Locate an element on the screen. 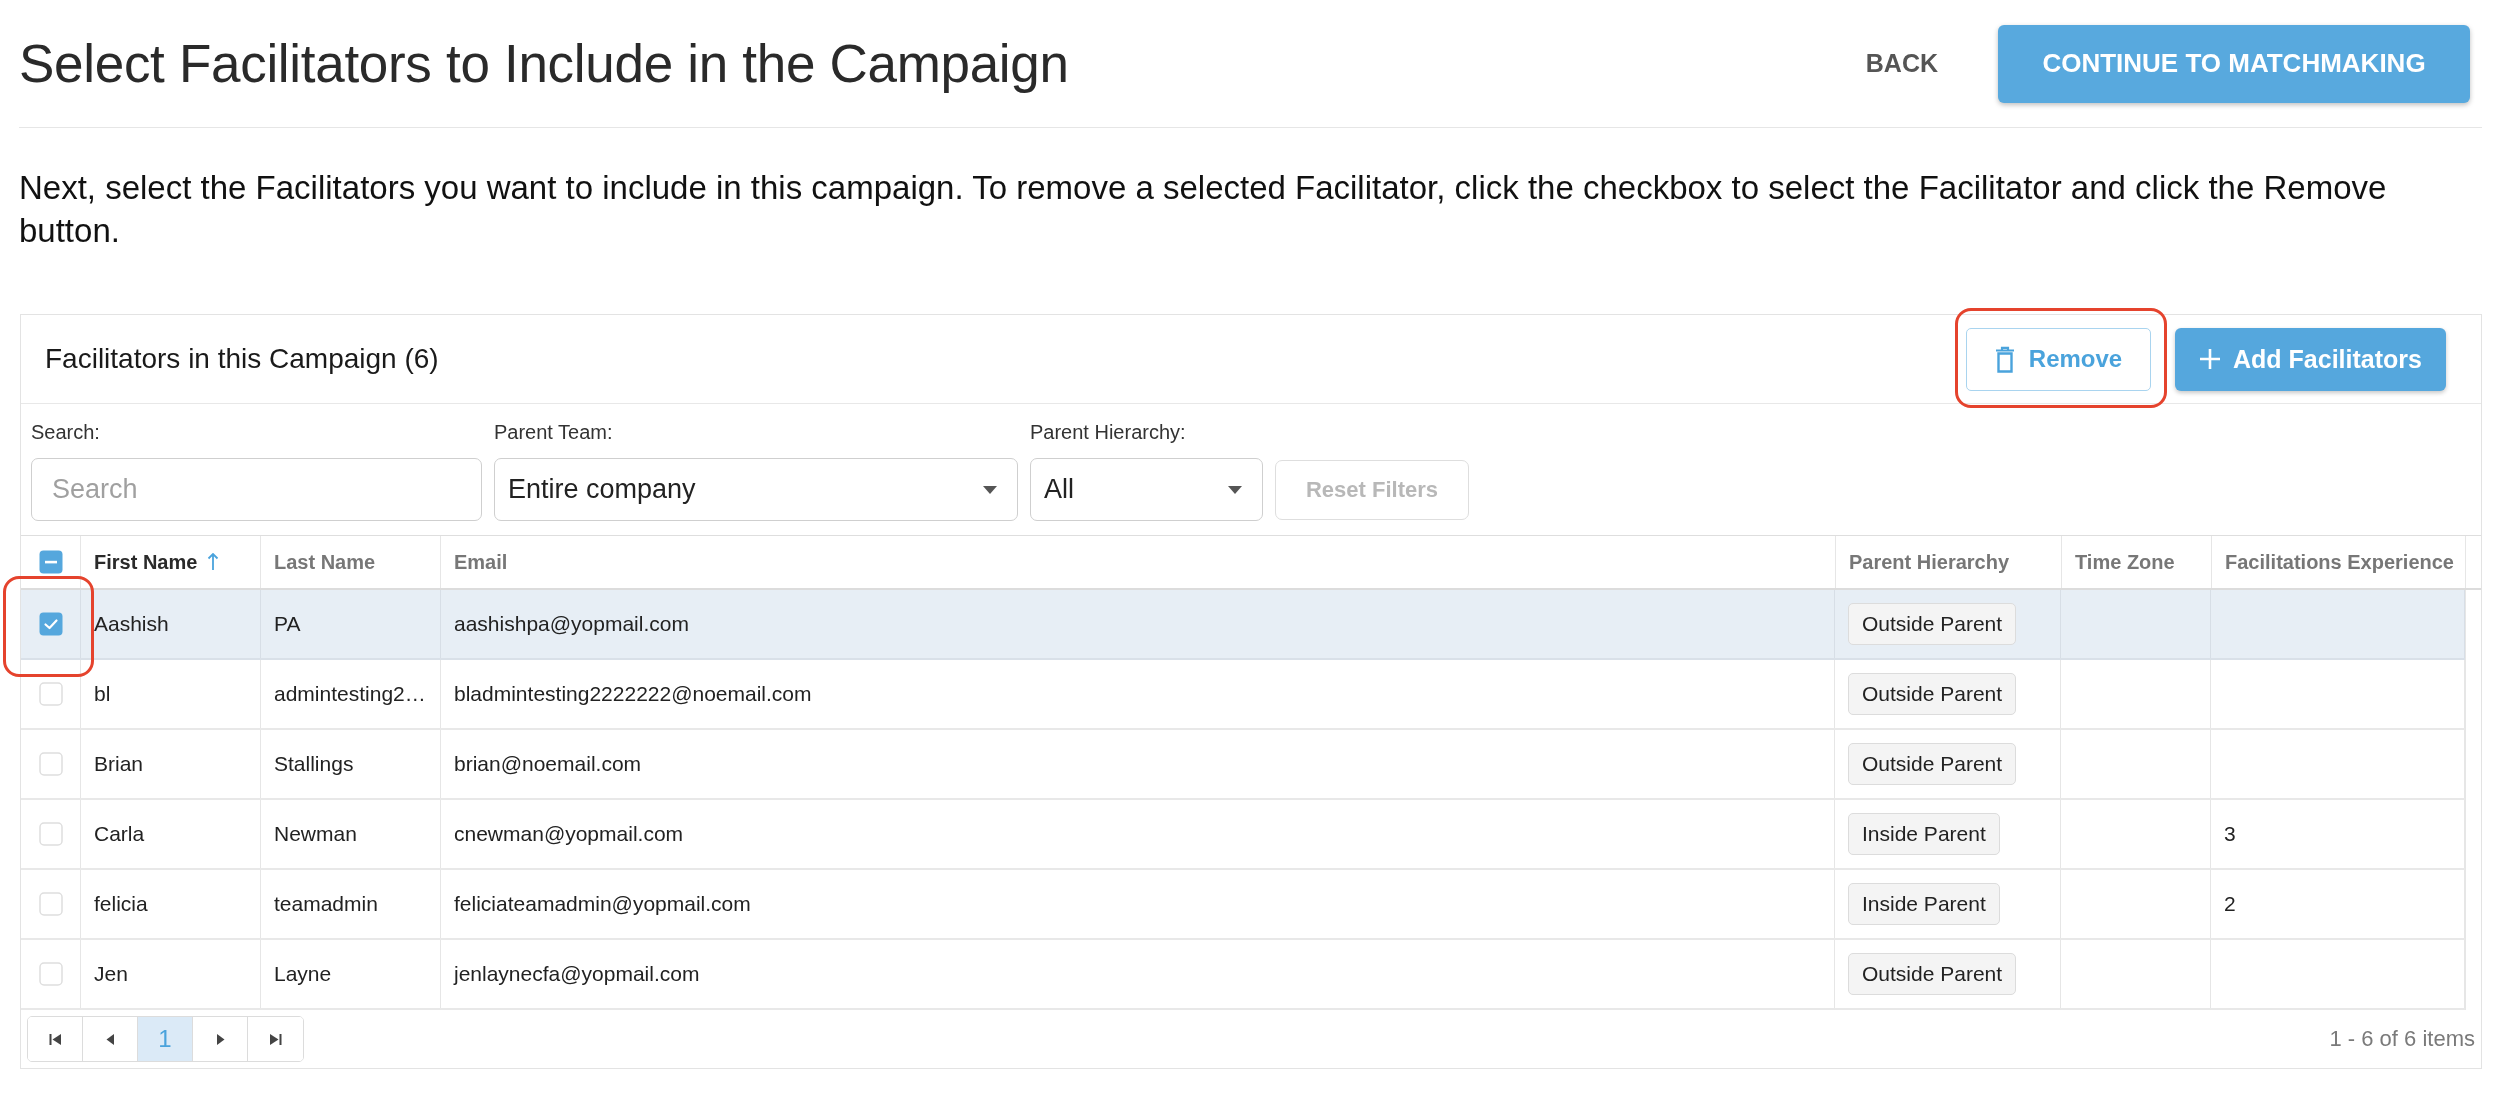 The width and height of the screenshot is (2506, 1094). table-cell: cnewman@yopmail.com is located at coordinates (1138, 834).